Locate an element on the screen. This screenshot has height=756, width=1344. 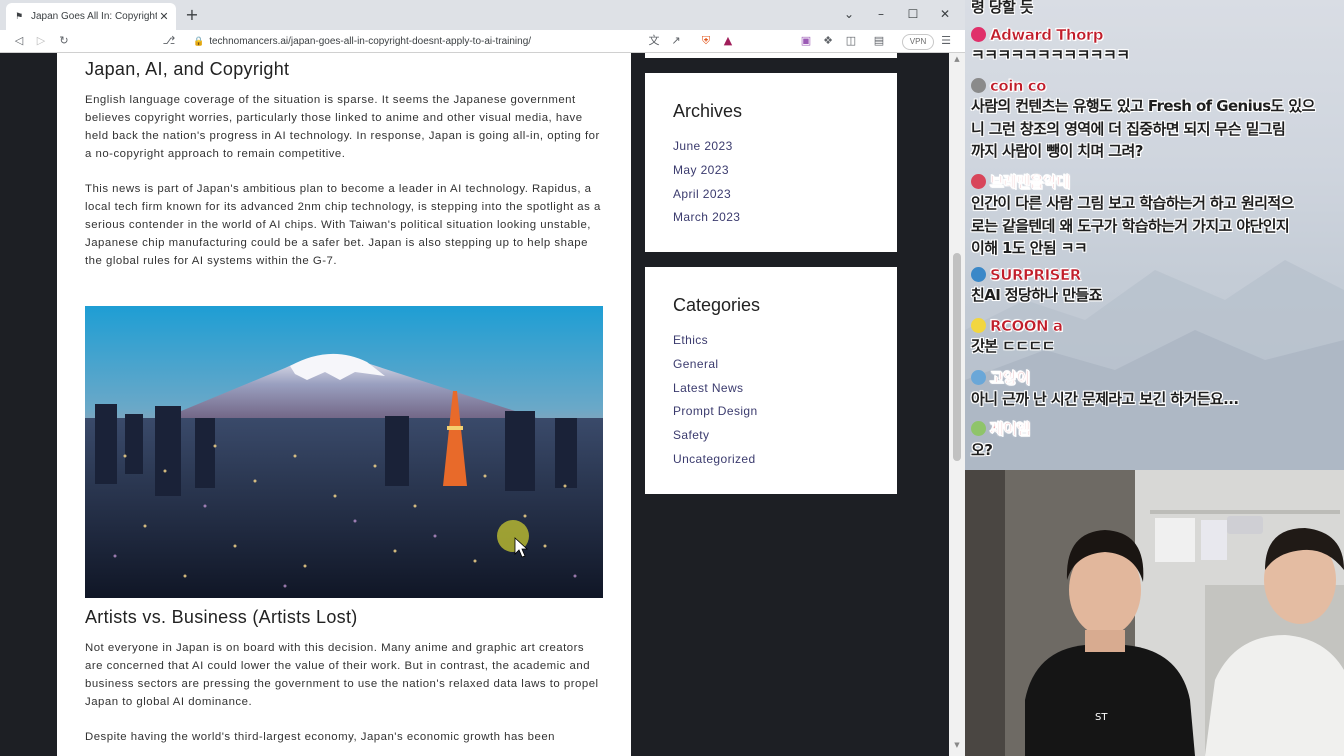
chat-text: 친AI 정당하나 만들죠 is located at coordinates (1036, 295).